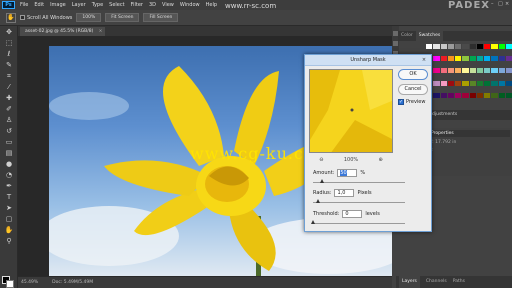 The image size is (512, 288). I want to click on background-color-swatch, so click(10, 284).